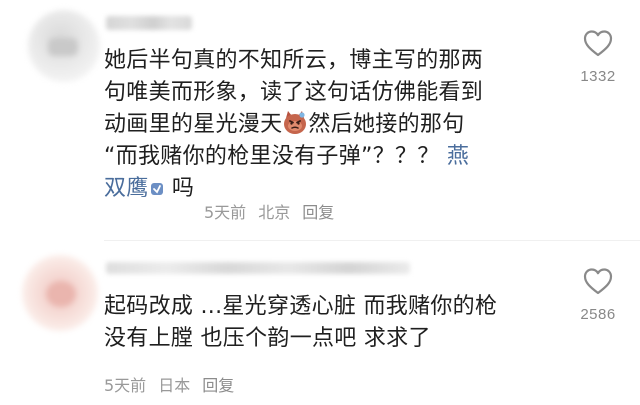 The height and width of the screenshot is (405, 640). What do you see at coordinates (295, 122) in the screenshot?
I see `cat-face-emoji-icon` at bounding box center [295, 122].